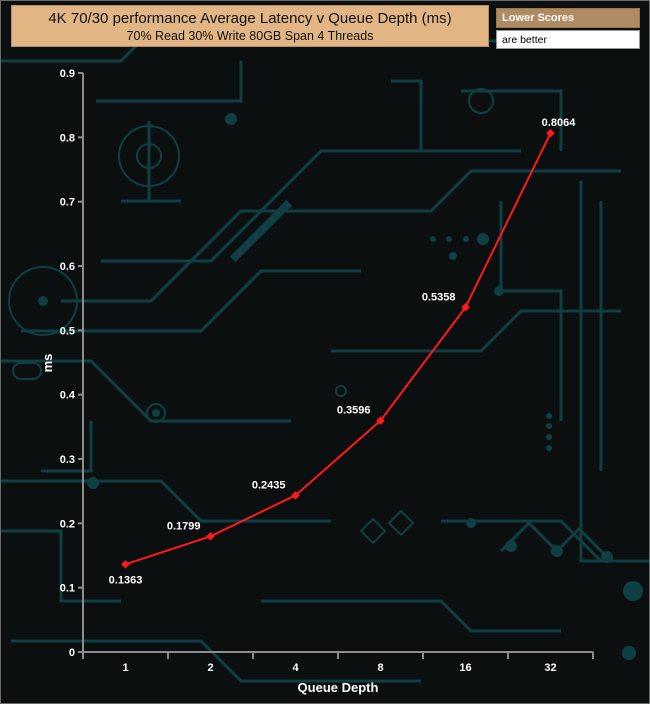  What do you see at coordinates (67, 331) in the screenshot?
I see `y-tick-label: 0.5` at bounding box center [67, 331].